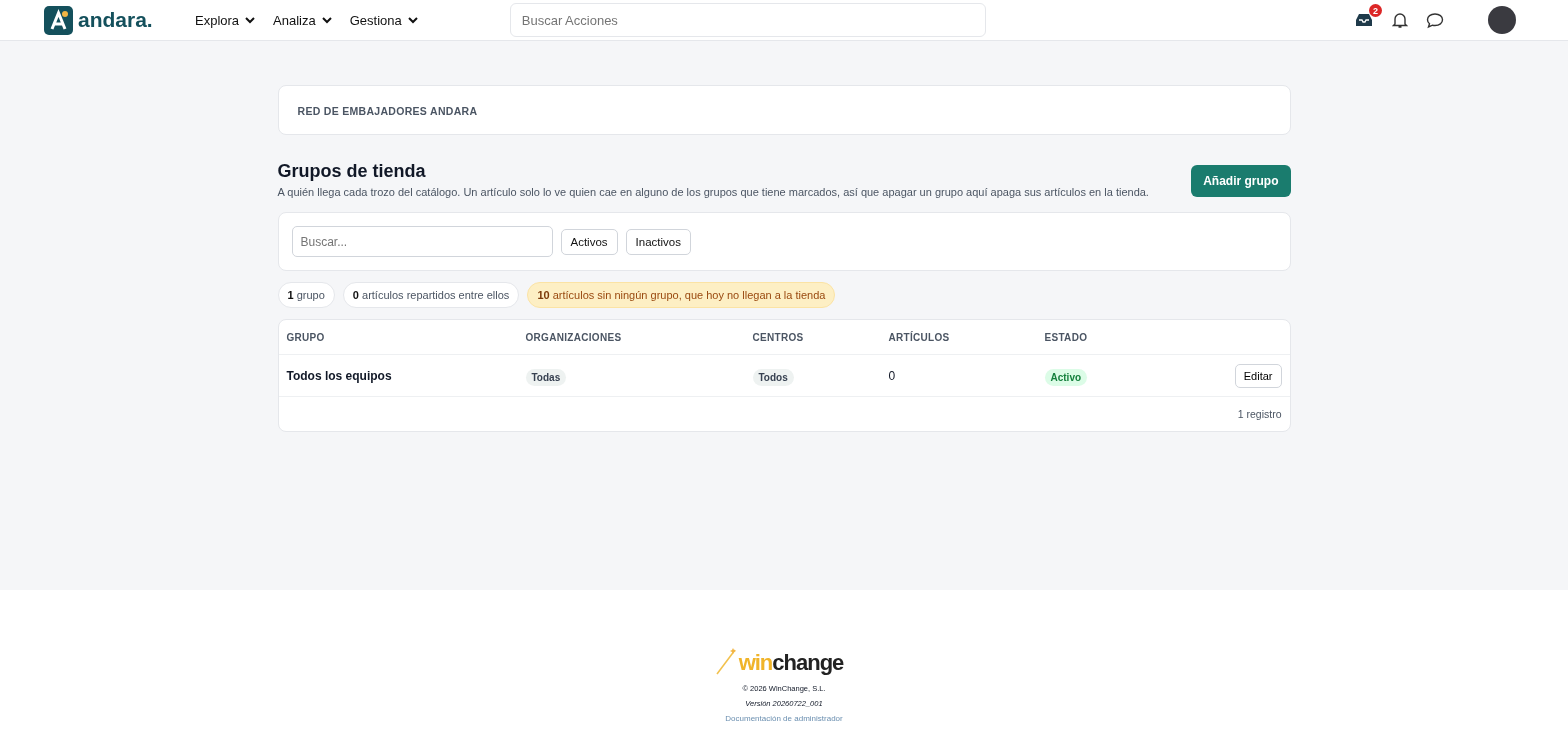  Describe the element at coordinates (713, 192) in the screenshot. I see `page-description: A quién llega cada trozo del catálogo. Un artículo solo lo ve quien cae en alguno de los grupos que tiene marcados, así que apagar un grupo aquí apaga sus artículos en la tienda.` at that location.